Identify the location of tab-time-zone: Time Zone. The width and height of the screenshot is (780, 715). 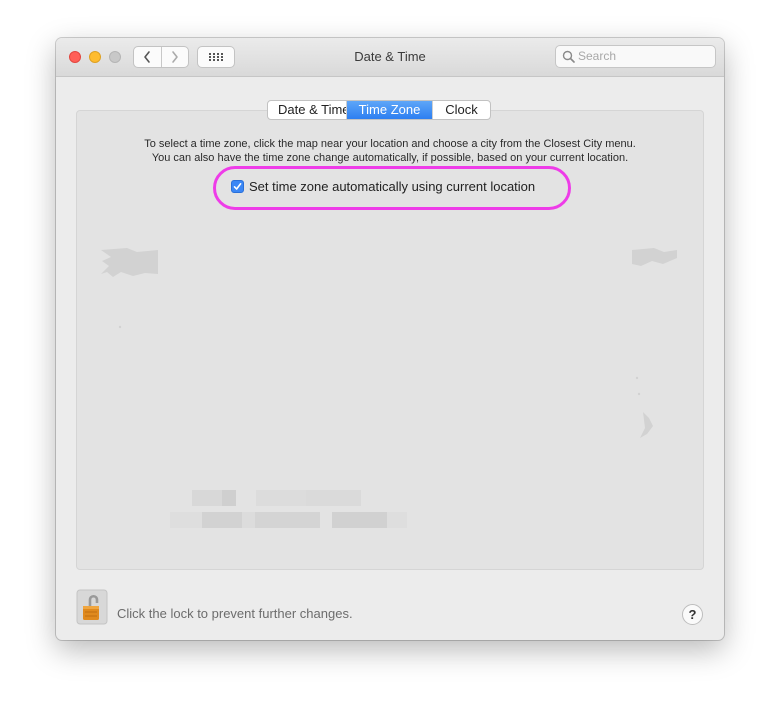
(389, 110).